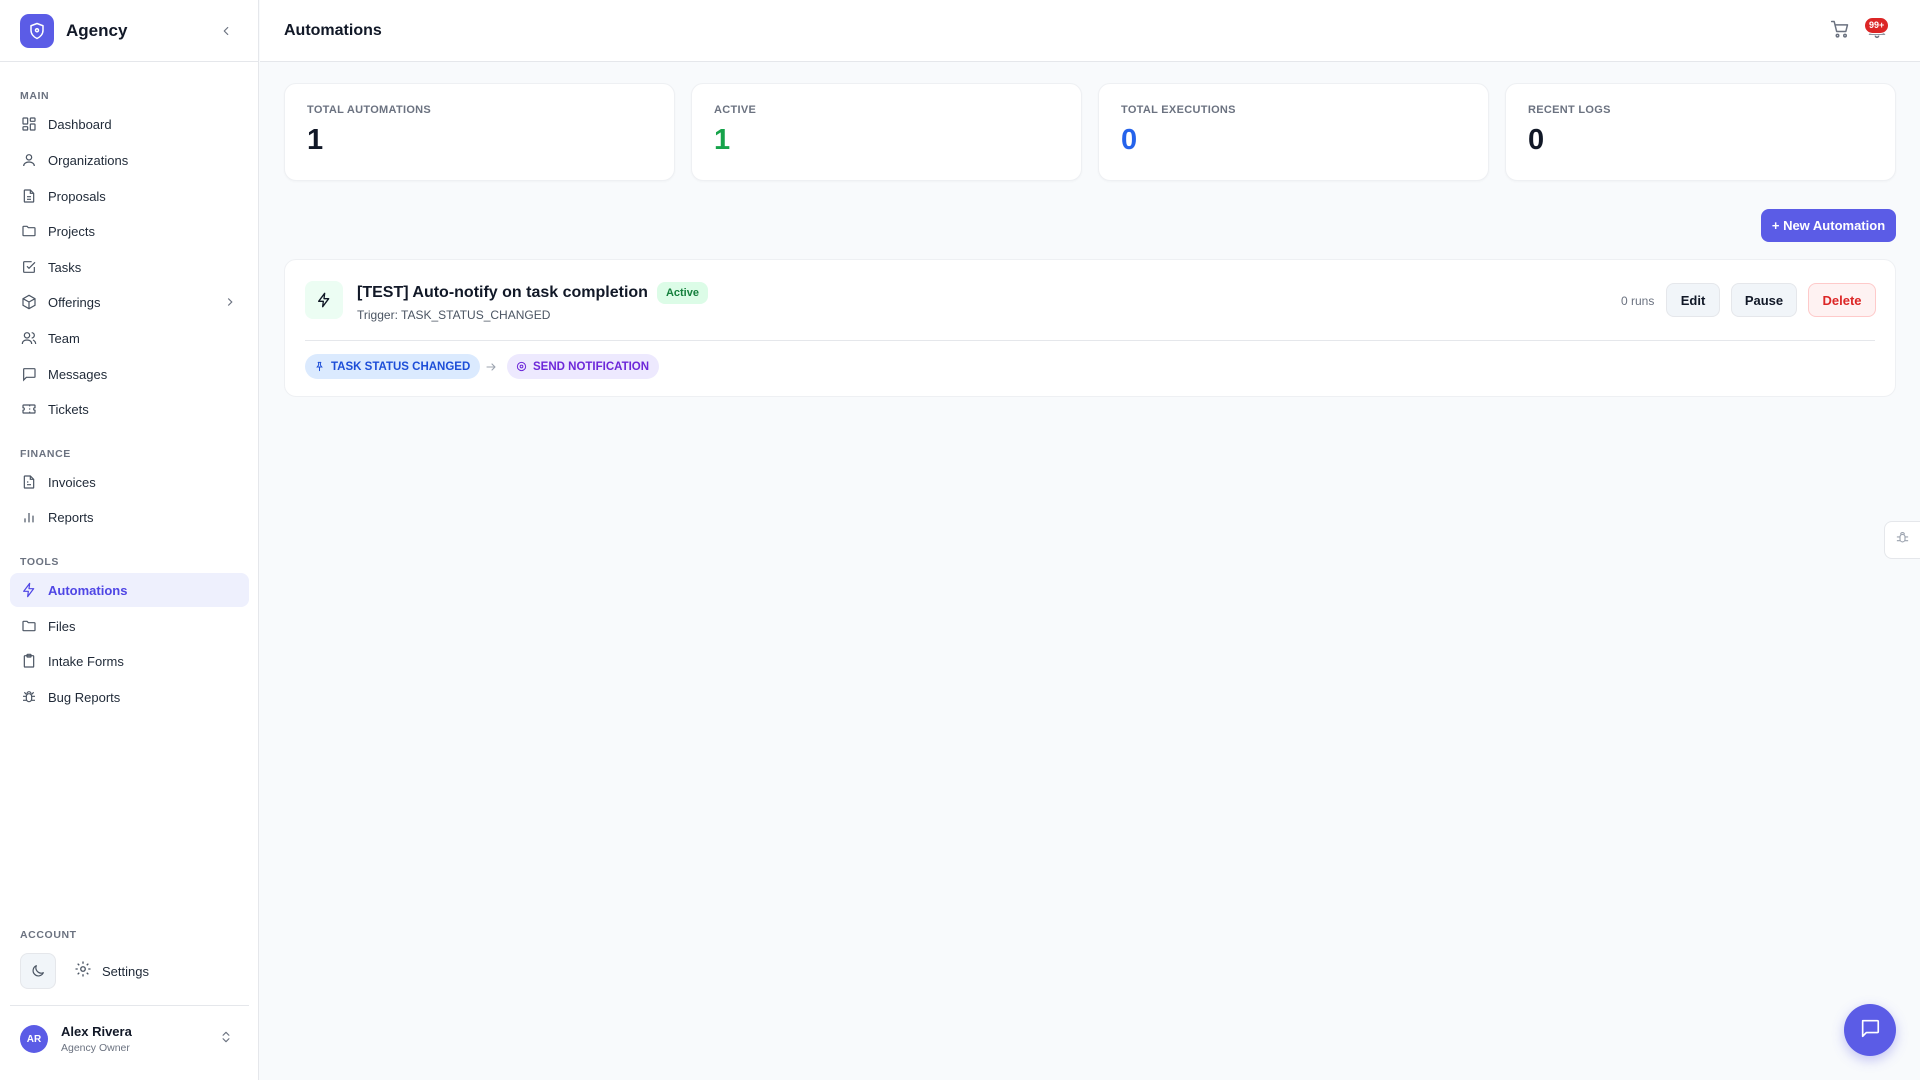 This screenshot has height=1080, width=1920. Describe the element at coordinates (88, 590) in the screenshot. I see `sidebar-item-label: Automations` at that location.